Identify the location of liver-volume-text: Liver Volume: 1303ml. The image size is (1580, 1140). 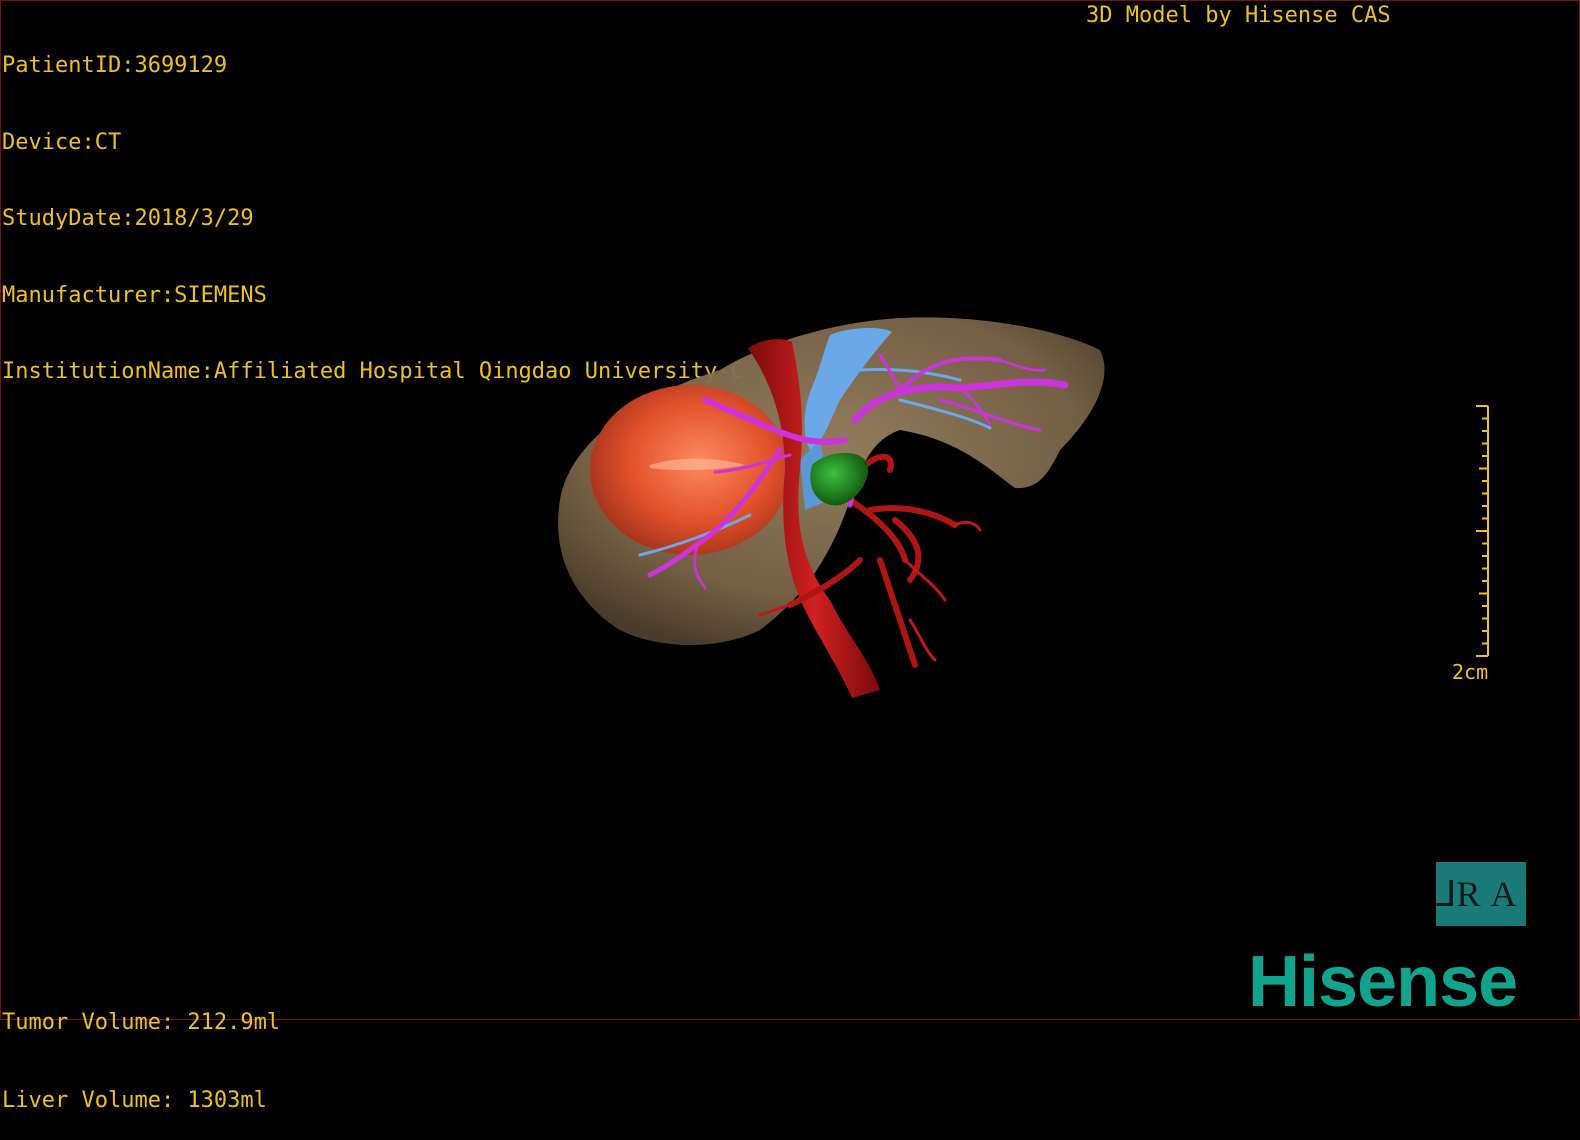
(134, 1100).